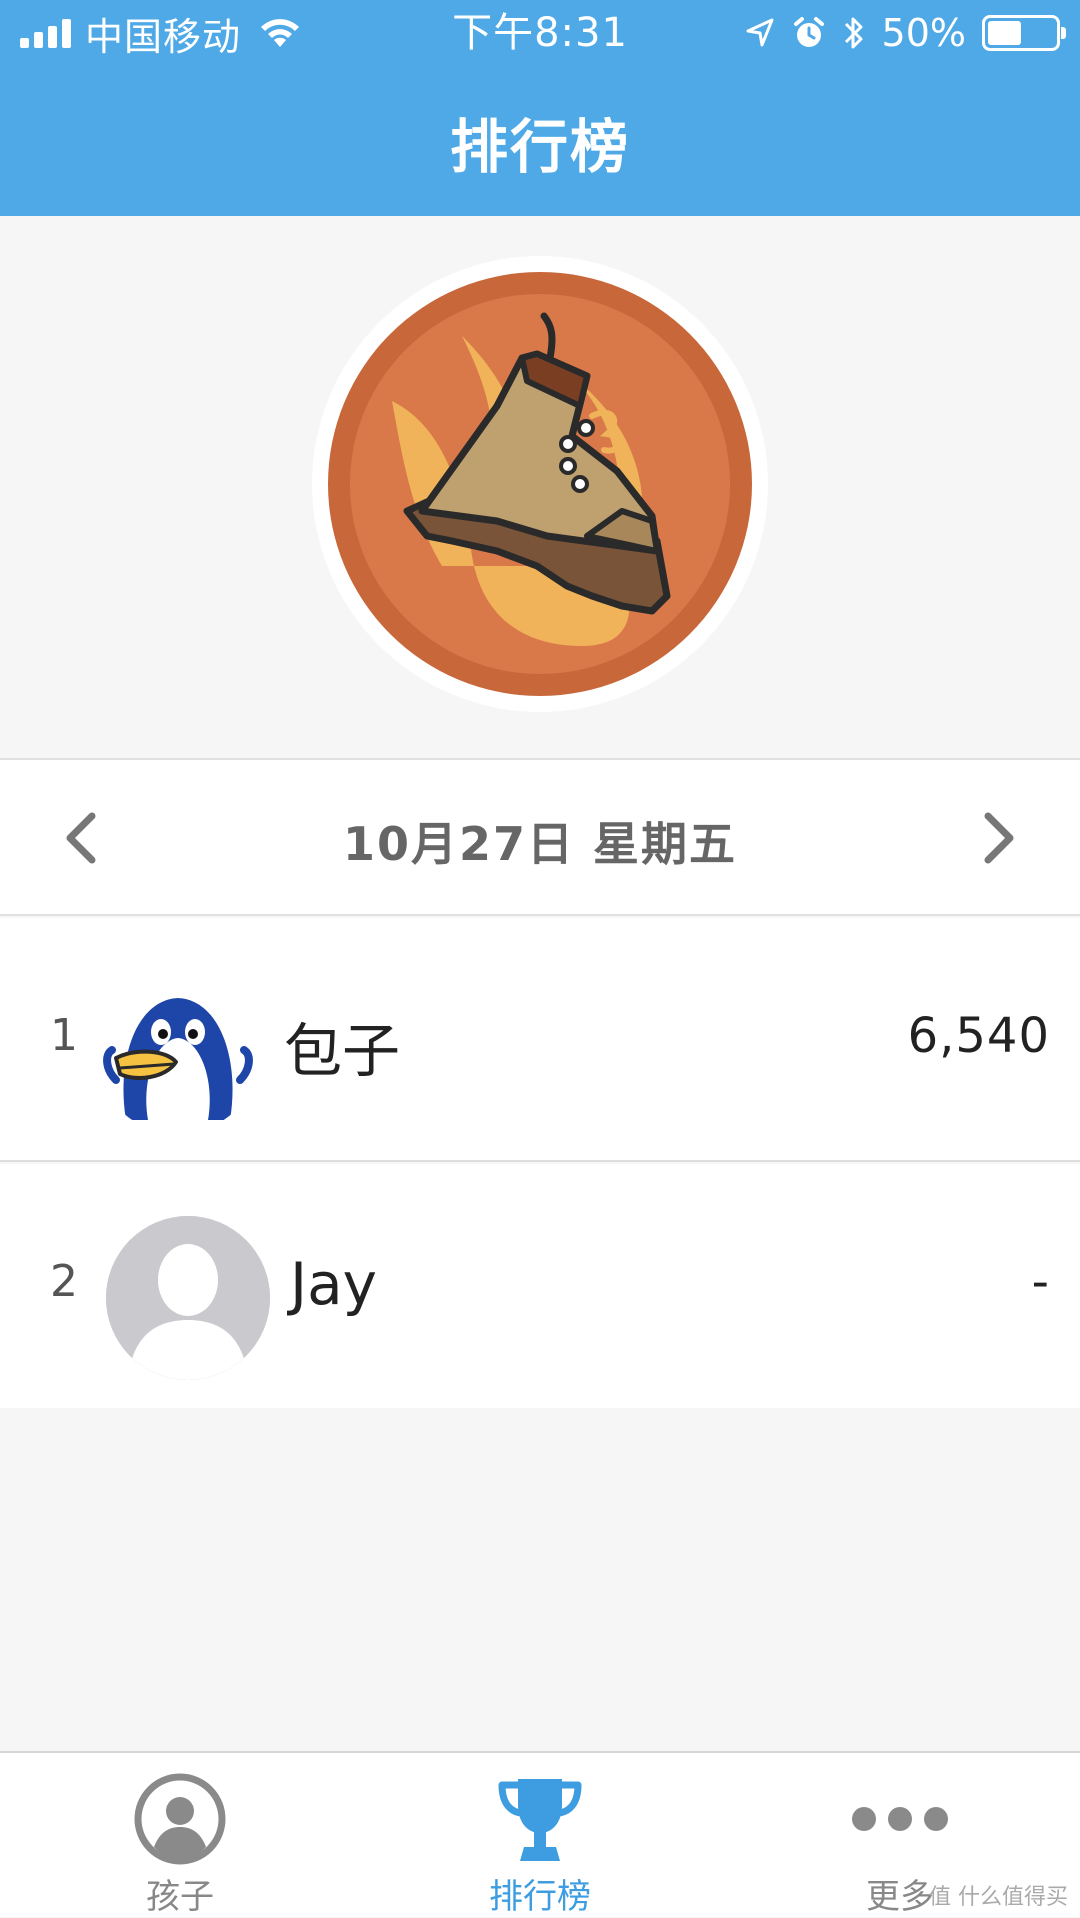 The image size is (1080, 1918). Describe the element at coordinates (540, 1286) in the screenshot. I see `leaderboard-row: 2 Jay -` at that location.